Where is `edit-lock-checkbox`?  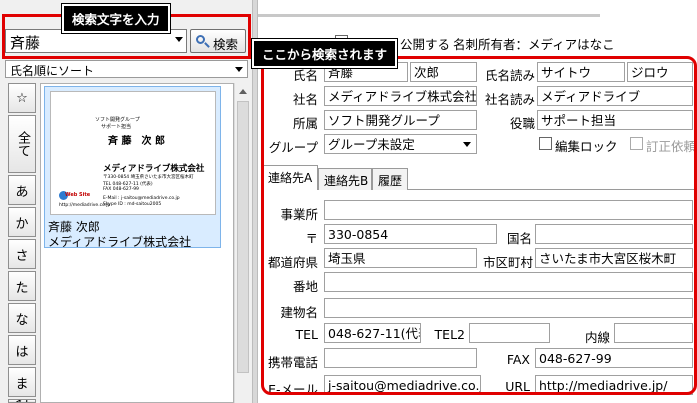 edit-lock-checkbox is located at coordinates (545, 143).